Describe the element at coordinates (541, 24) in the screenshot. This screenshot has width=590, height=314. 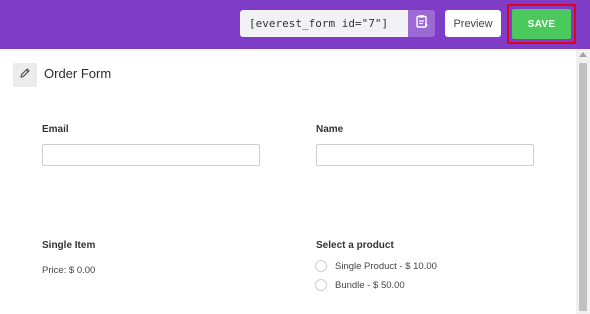
I see `save-button: SAVE` at that location.